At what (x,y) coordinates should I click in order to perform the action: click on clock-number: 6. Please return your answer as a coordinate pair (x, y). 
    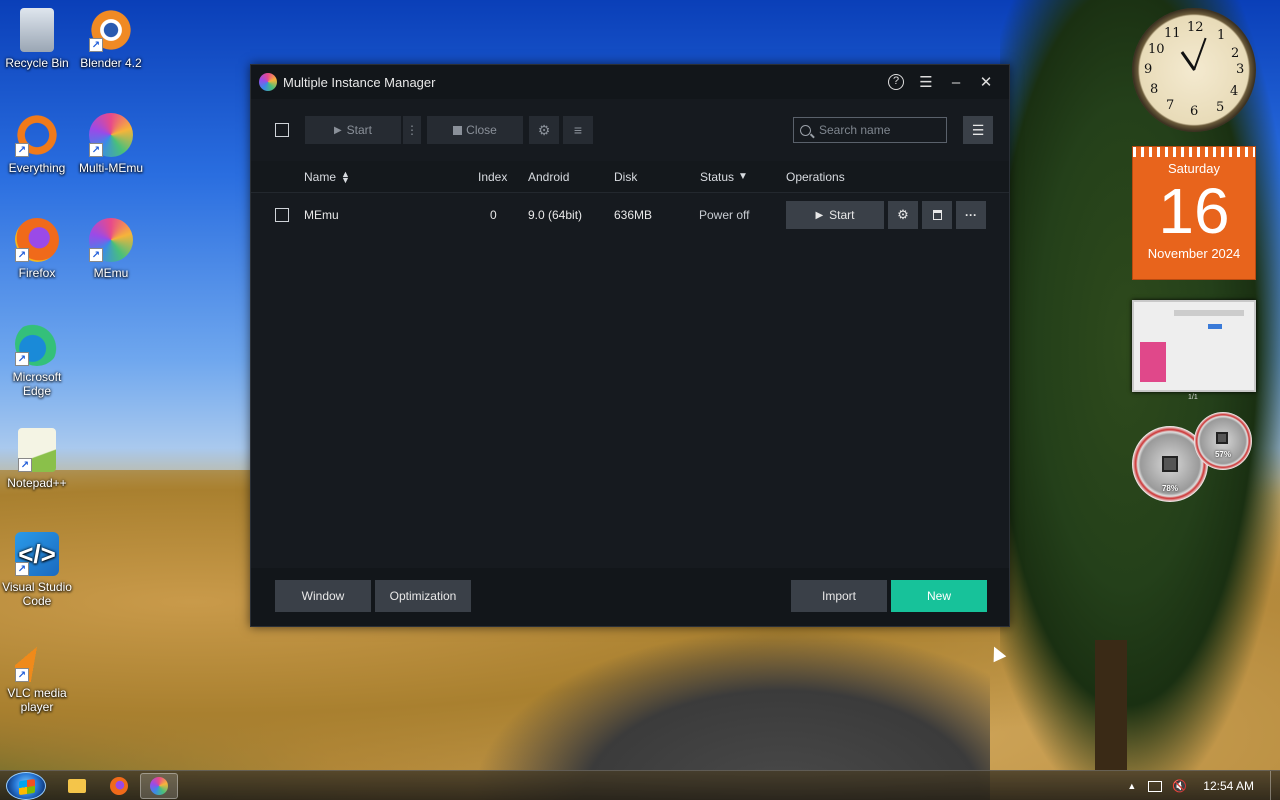
    Looking at the image, I should click on (1194, 111).